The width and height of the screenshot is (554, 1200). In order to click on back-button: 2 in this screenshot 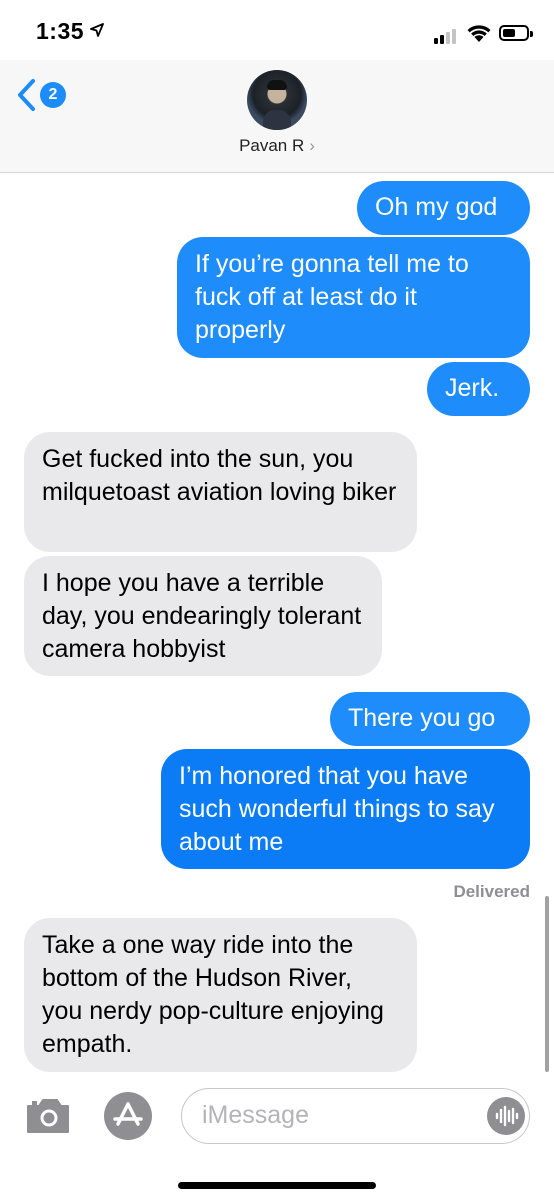, I will do `click(46, 98)`.